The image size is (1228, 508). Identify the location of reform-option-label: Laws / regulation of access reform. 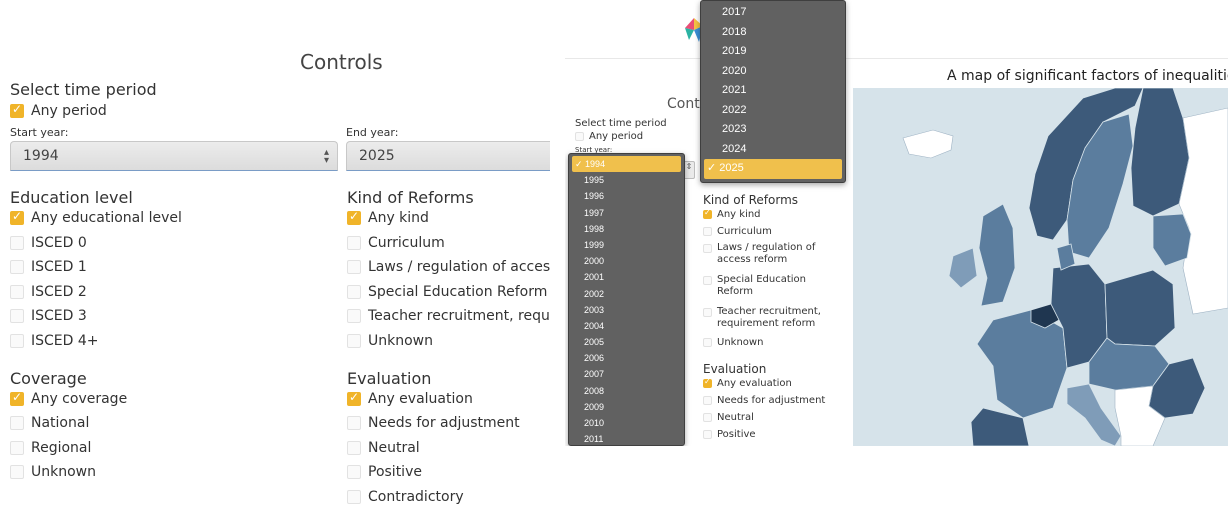
(766, 253).